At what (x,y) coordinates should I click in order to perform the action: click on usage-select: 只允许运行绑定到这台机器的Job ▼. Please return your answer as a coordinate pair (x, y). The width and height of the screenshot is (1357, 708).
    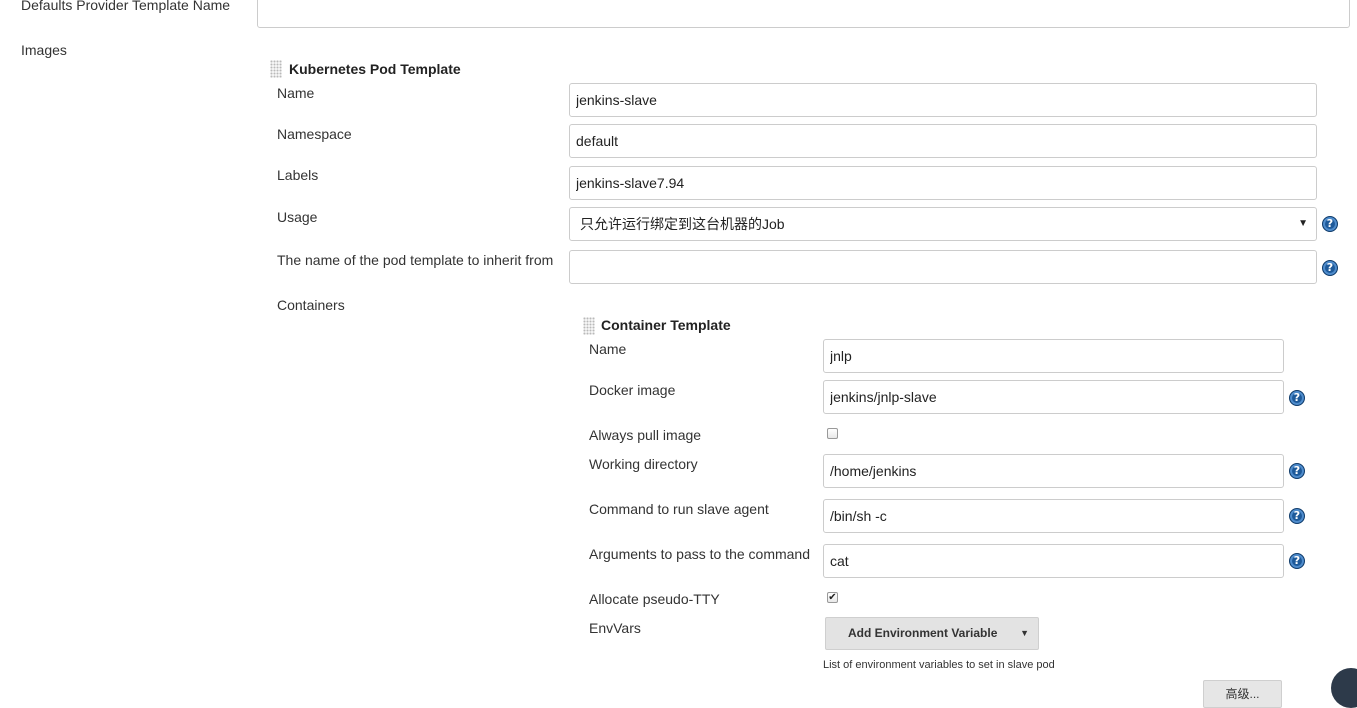
    Looking at the image, I should click on (943, 224).